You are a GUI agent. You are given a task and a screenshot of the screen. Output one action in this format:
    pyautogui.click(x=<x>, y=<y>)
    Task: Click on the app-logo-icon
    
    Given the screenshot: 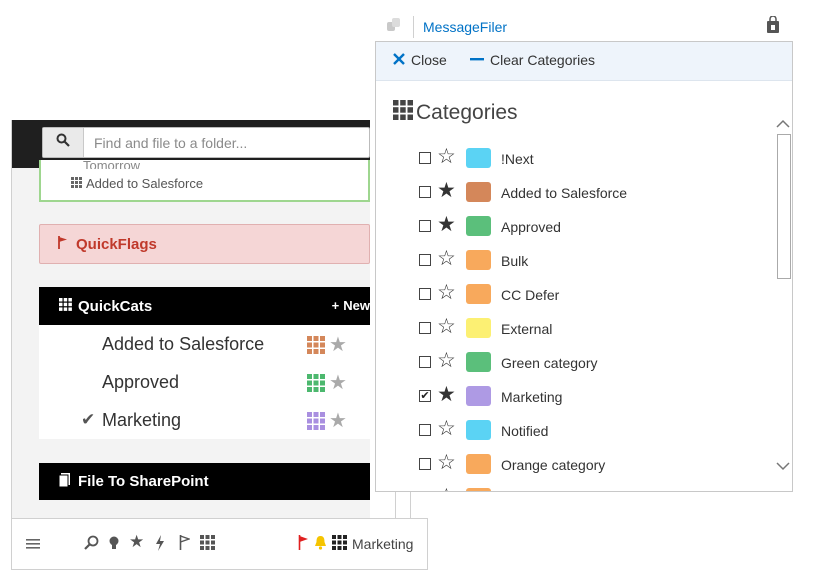 What is the action you would take?
    pyautogui.click(x=394, y=27)
    